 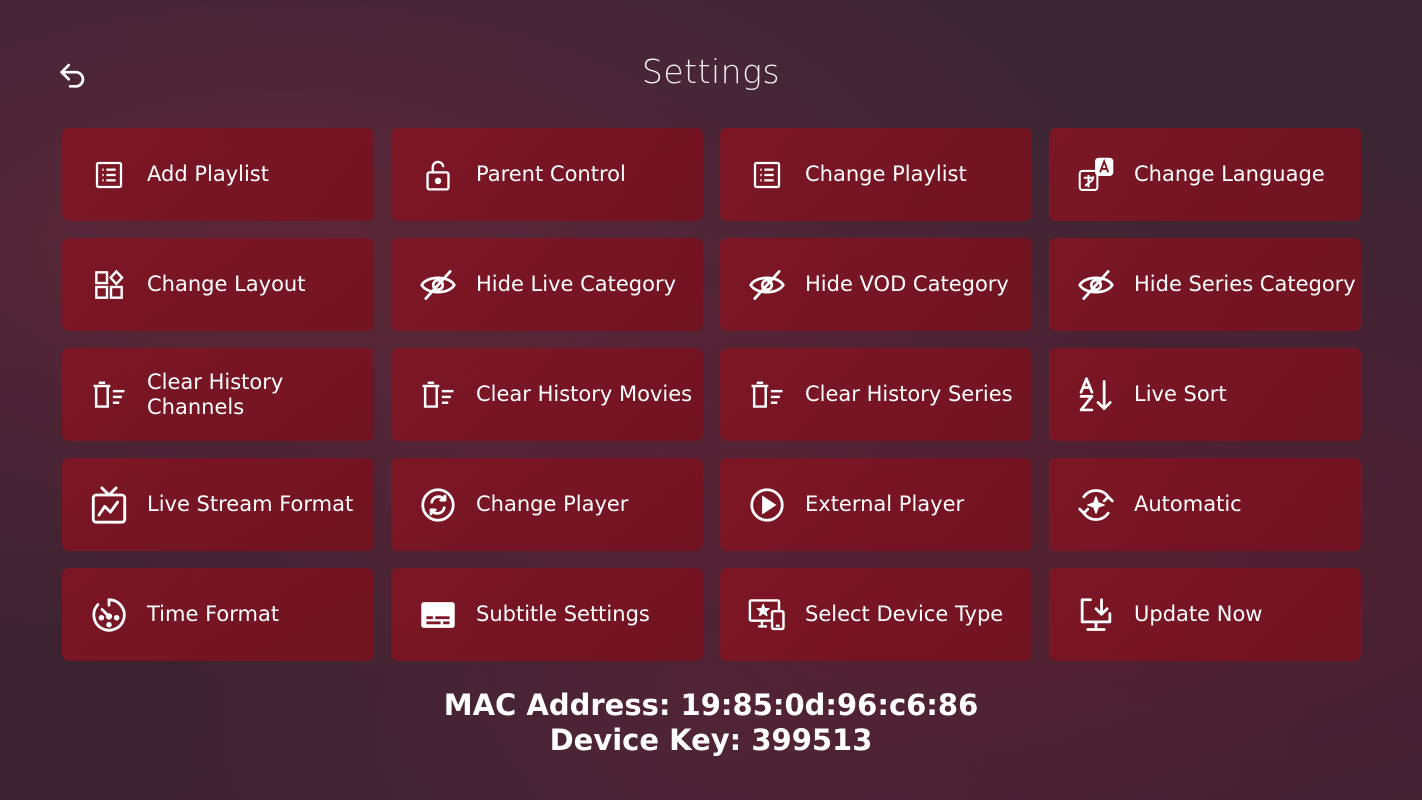 I want to click on tile-label: Clear History Channels, so click(x=215, y=394).